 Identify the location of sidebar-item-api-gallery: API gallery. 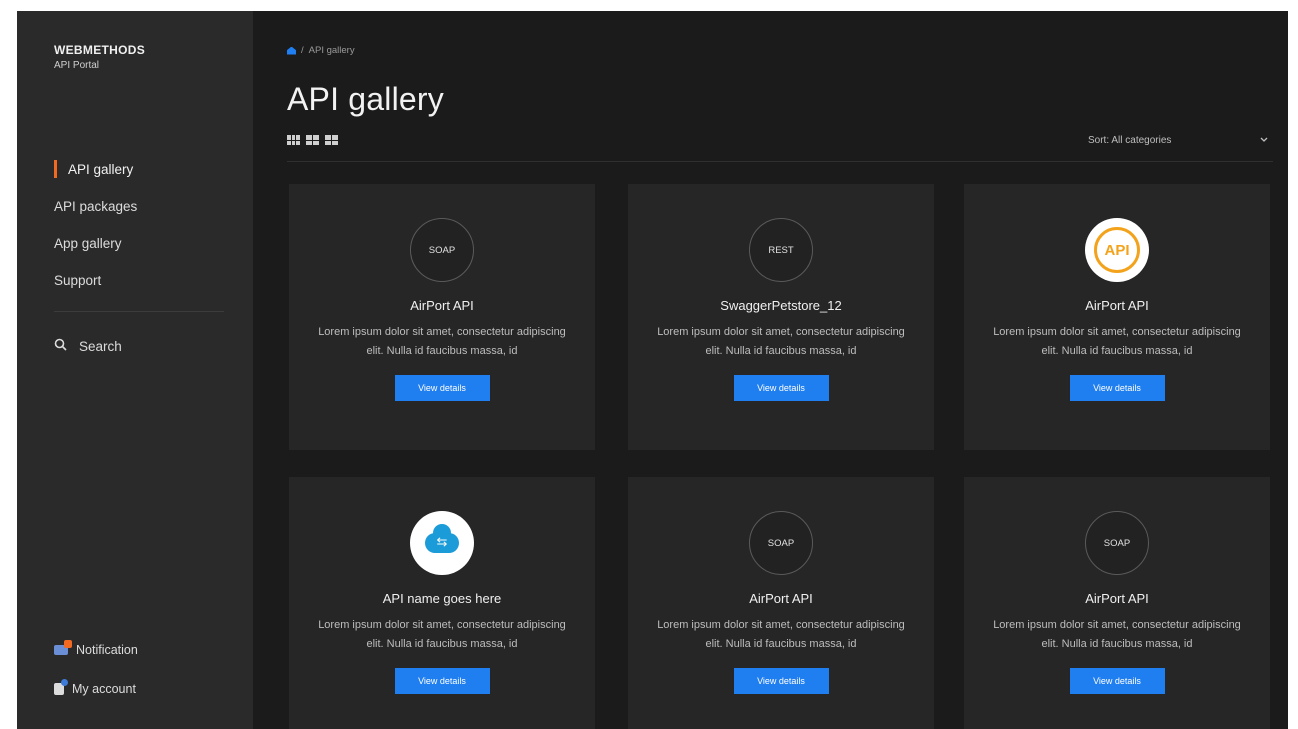
(139, 169).